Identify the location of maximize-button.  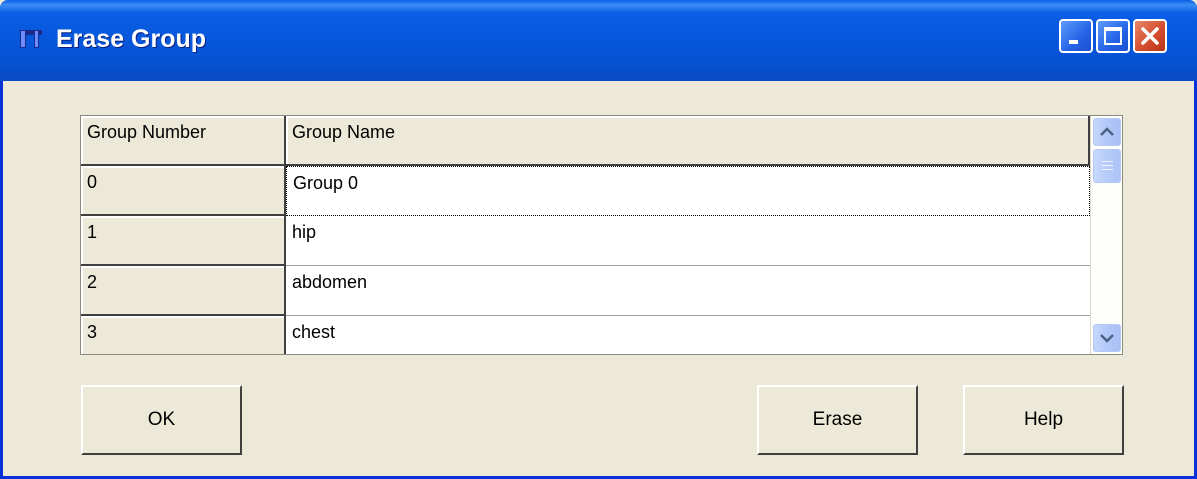
(1113, 36).